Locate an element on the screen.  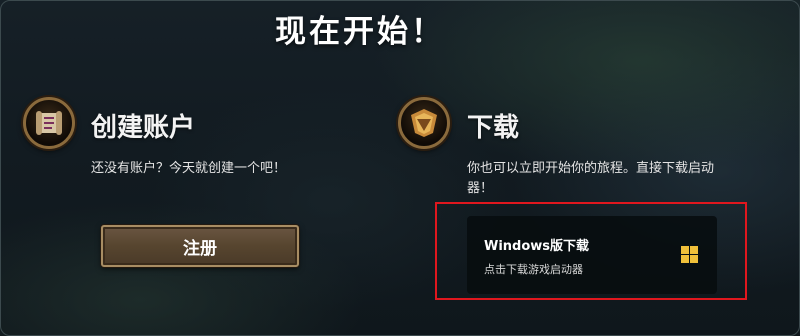
create-account-title: 创建账户 is located at coordinates (143, 128).